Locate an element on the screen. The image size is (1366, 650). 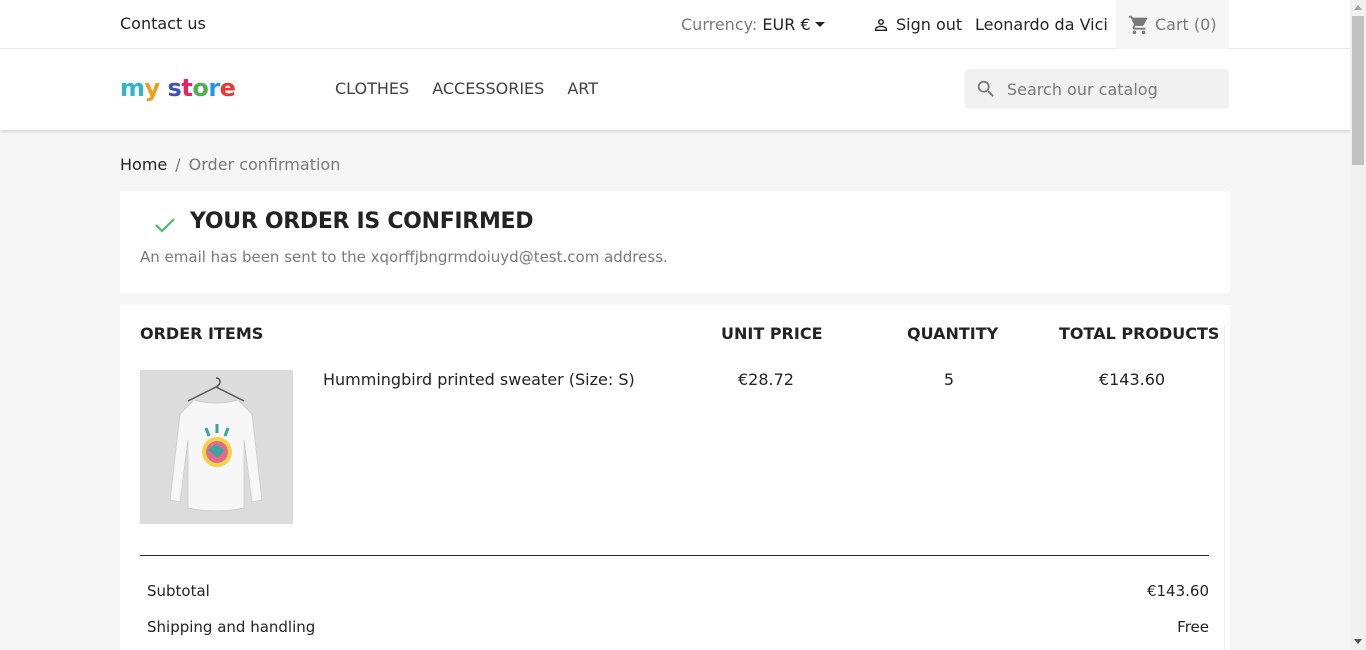
user-icon is located at coordinates (881, 24).